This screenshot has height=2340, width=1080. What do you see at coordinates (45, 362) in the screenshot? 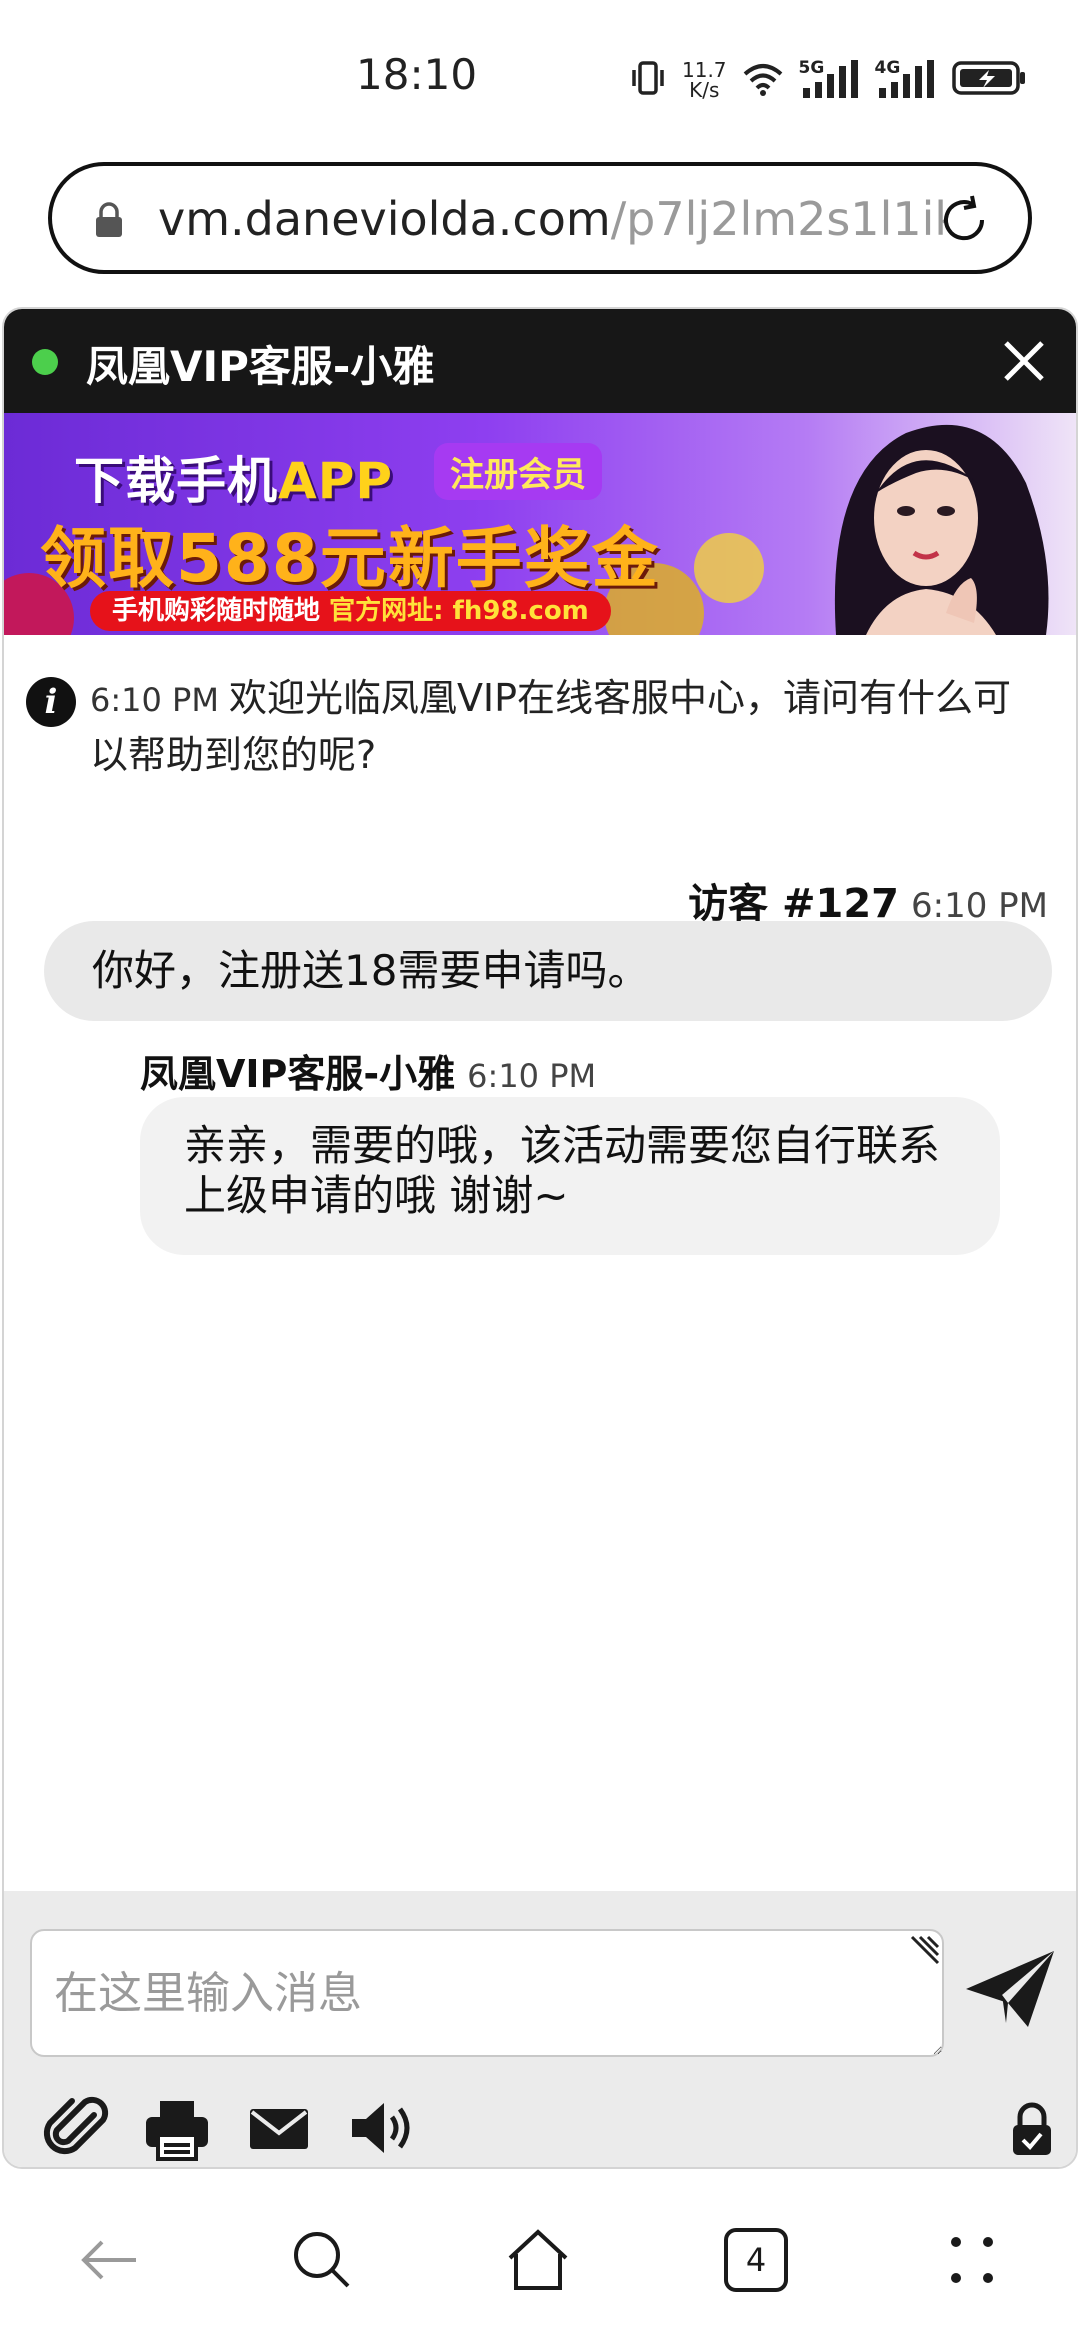
I see `online-status-indicator` at bounding box center [45, 362].